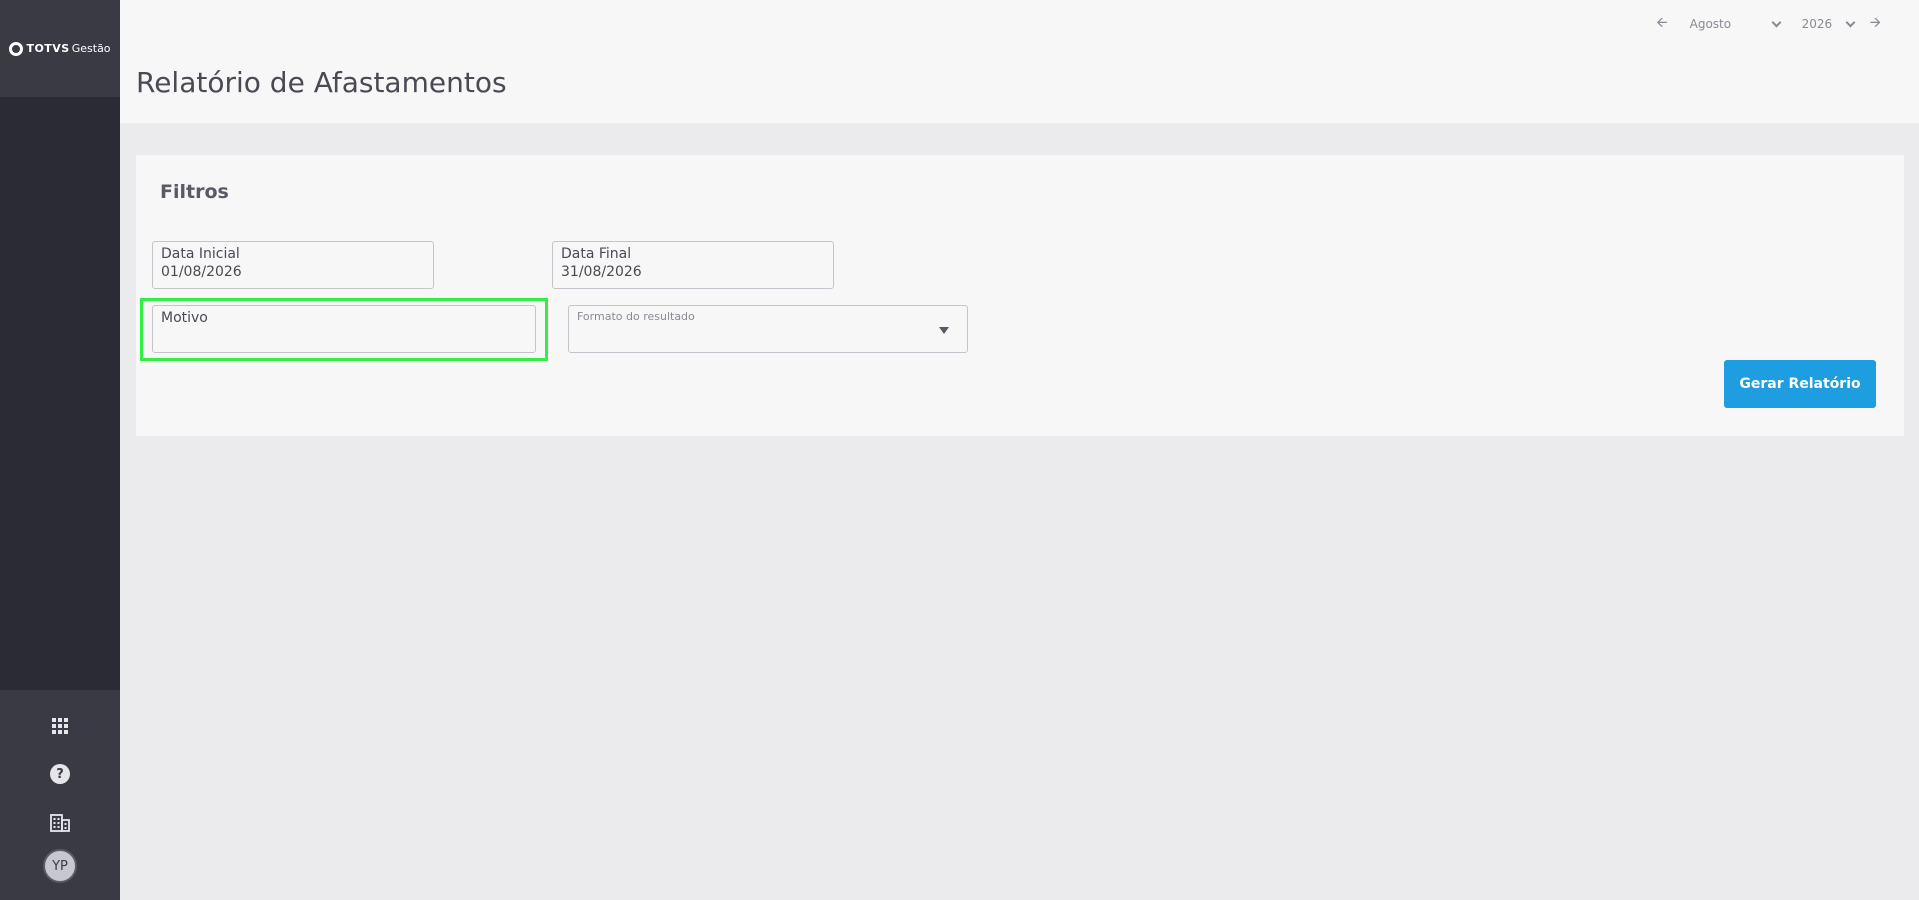  I want to click on brand-name-light: Gestão, so click(91, 48).